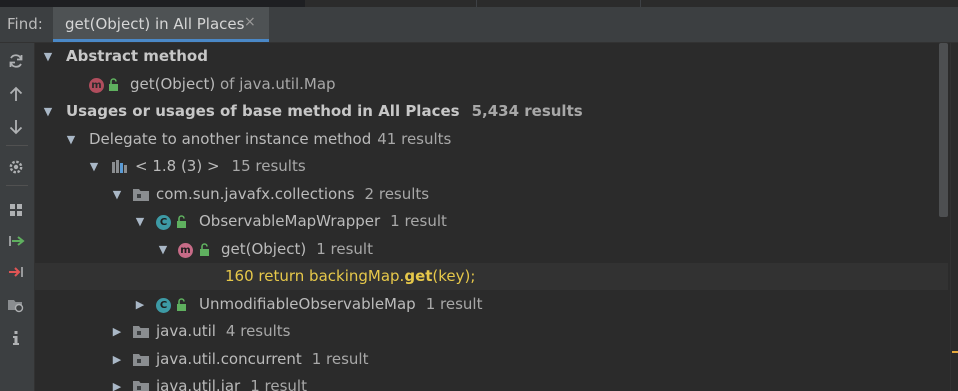  I want to click on info-icon, so click(16, 338).